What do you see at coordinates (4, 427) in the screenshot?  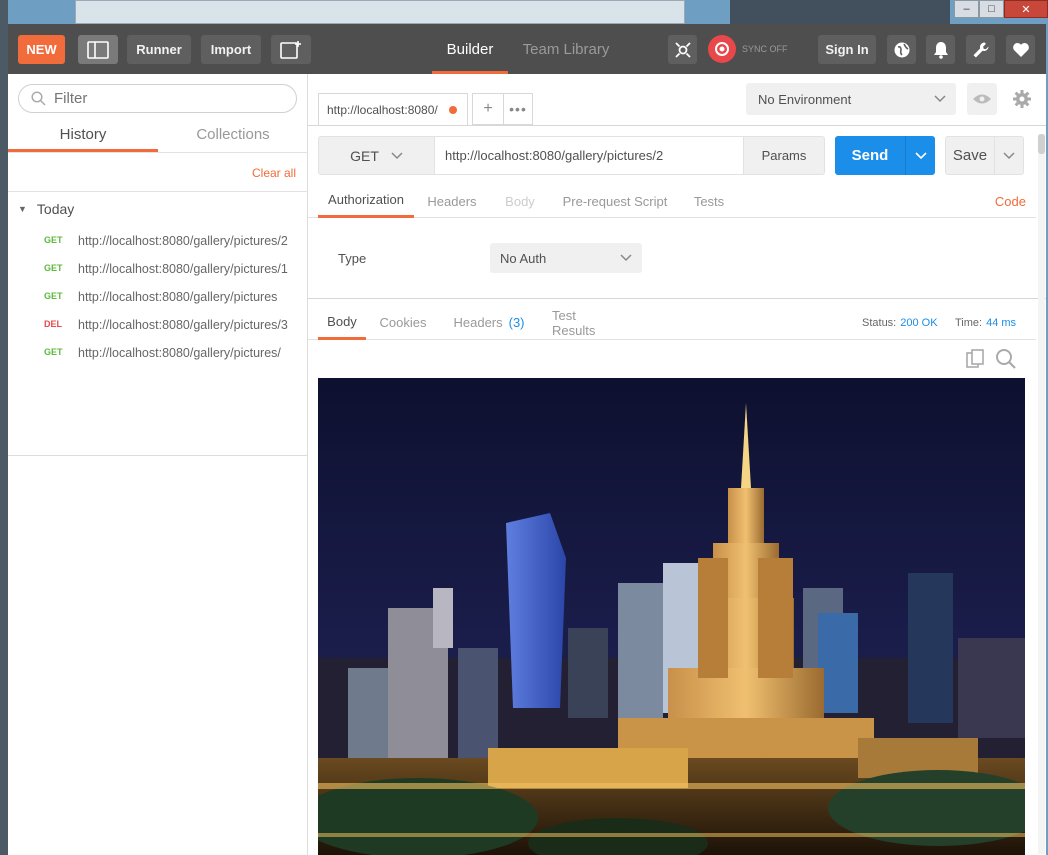 I see `desktop-edge` at bounding box center [4, 427].